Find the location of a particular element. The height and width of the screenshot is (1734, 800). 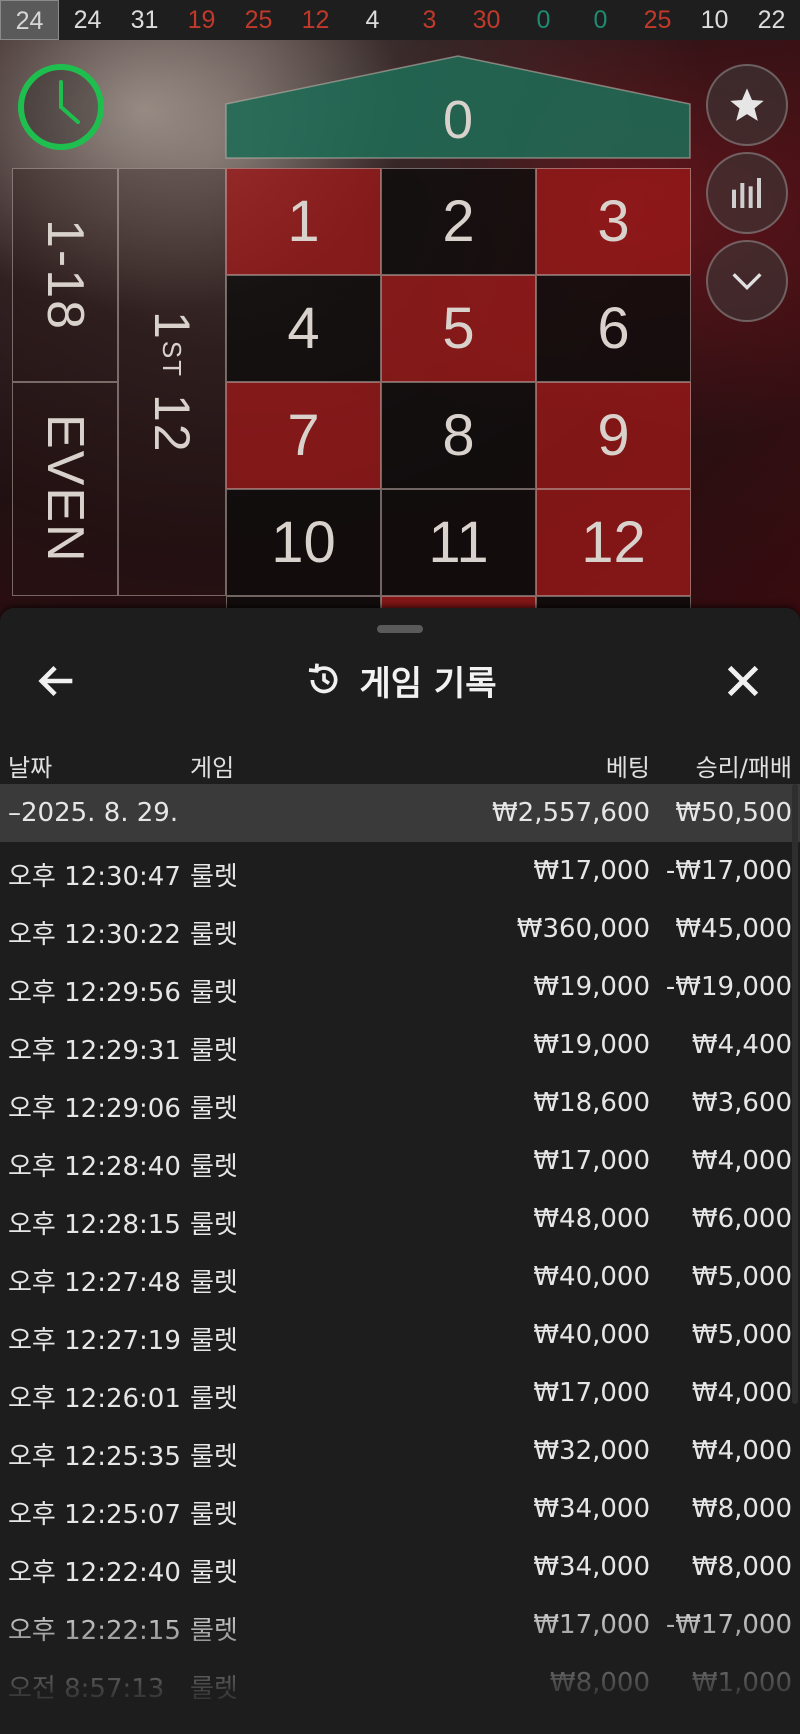

row-time: 오후 12:30:22 is located at coordinates (94, 935).